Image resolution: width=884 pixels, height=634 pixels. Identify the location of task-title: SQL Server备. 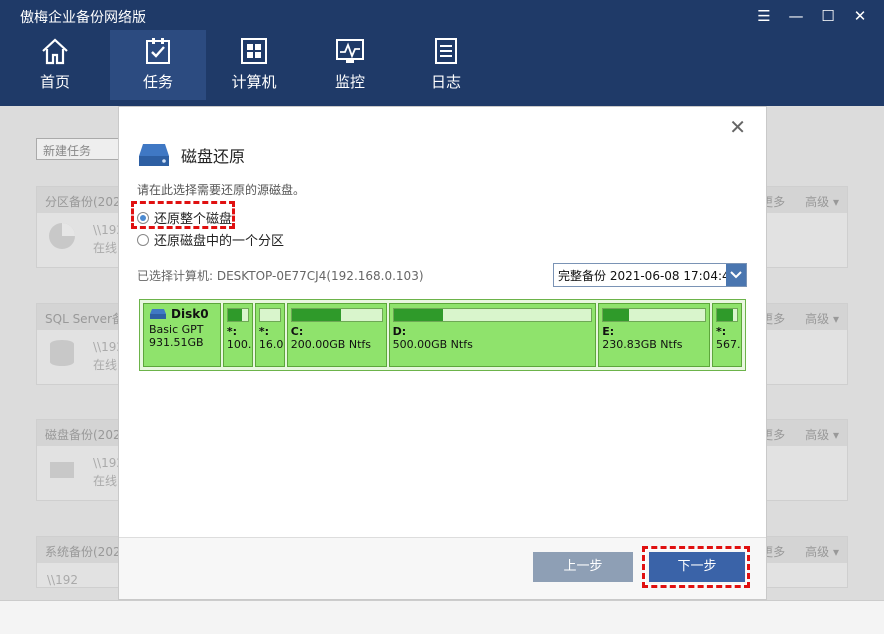
(84, 319).